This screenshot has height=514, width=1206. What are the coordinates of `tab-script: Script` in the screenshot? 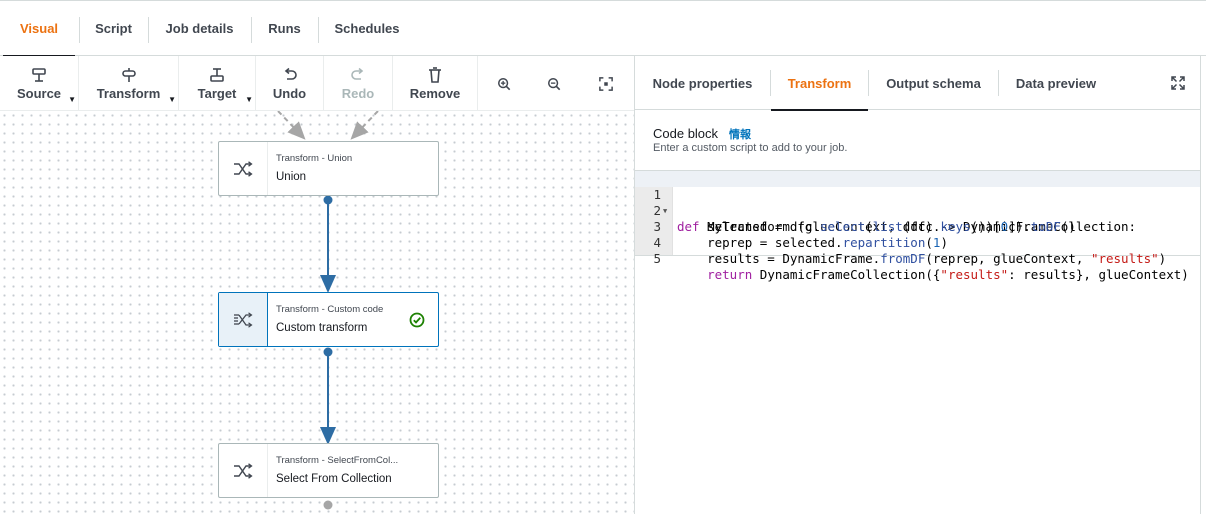 It's located at (113, 28).